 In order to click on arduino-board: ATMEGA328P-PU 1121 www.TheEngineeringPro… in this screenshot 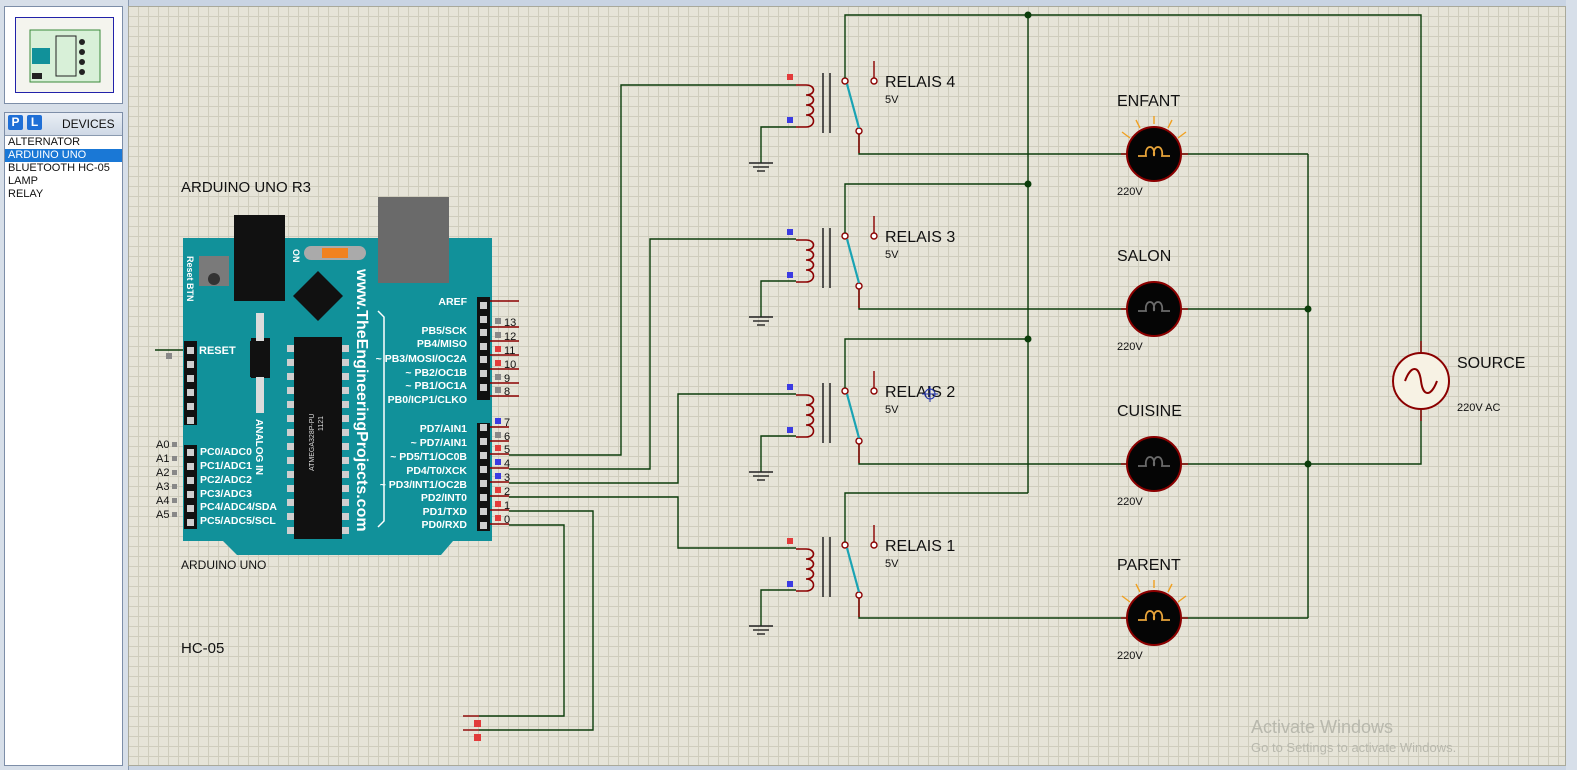, I will do `click(337, 376)`.